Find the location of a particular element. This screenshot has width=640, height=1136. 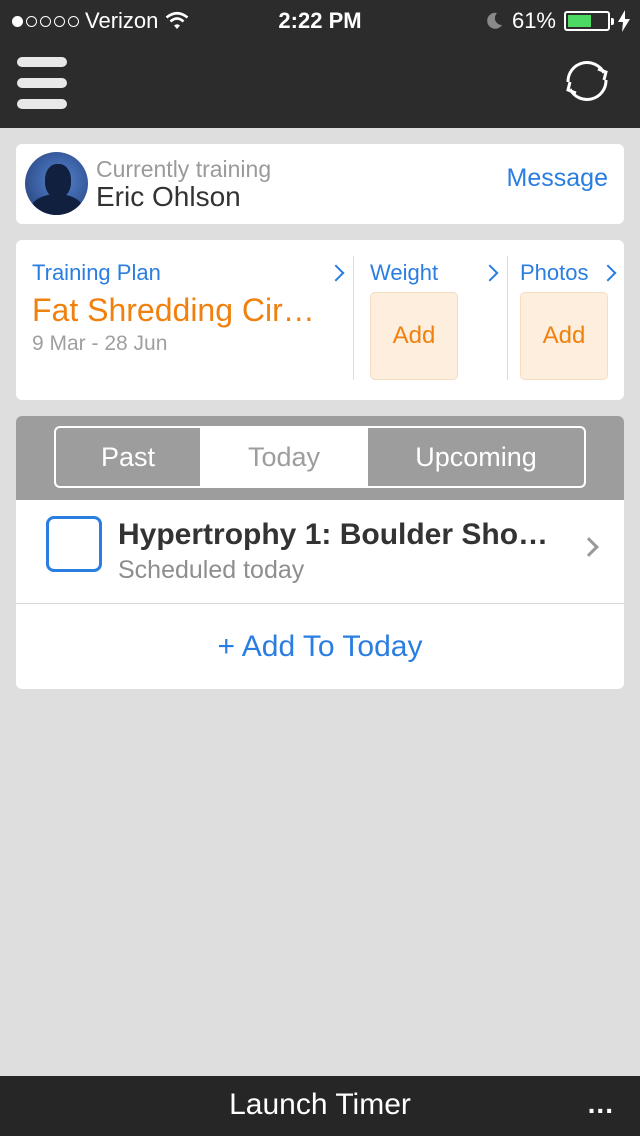

workout-subtitle: Scheduled today is located at coordinates (211, 570).